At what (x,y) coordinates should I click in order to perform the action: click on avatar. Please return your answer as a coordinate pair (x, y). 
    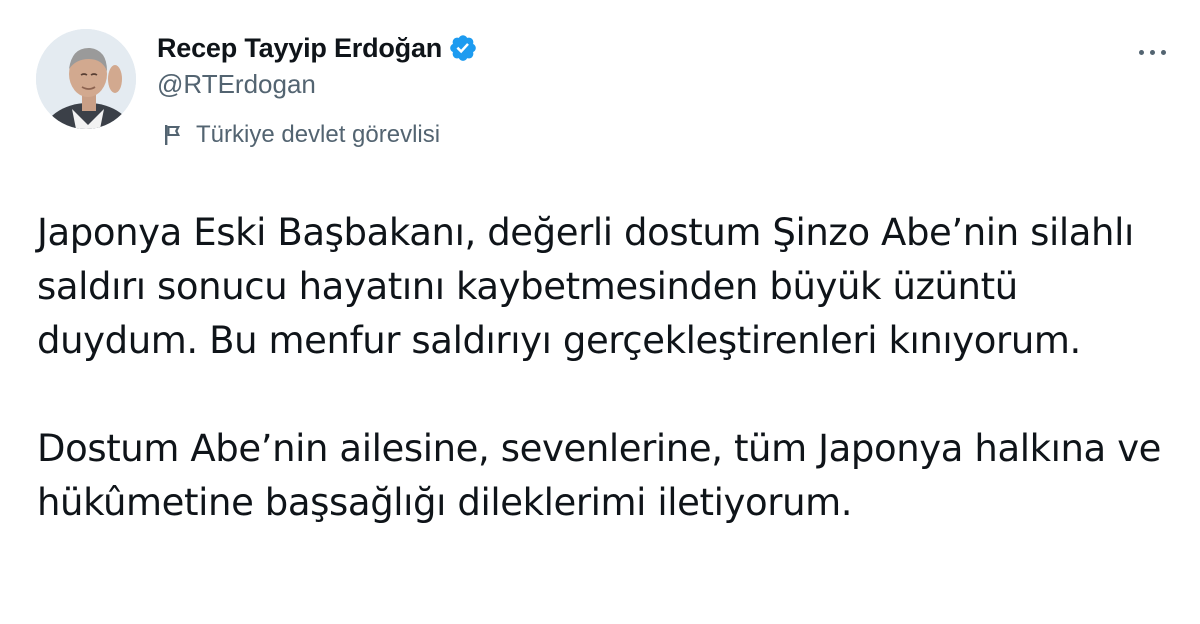
    Looking at the image, I should click on (86, 79).